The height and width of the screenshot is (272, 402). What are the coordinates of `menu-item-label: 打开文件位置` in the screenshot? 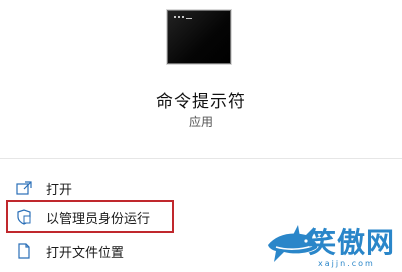 It's located at (85, 253).